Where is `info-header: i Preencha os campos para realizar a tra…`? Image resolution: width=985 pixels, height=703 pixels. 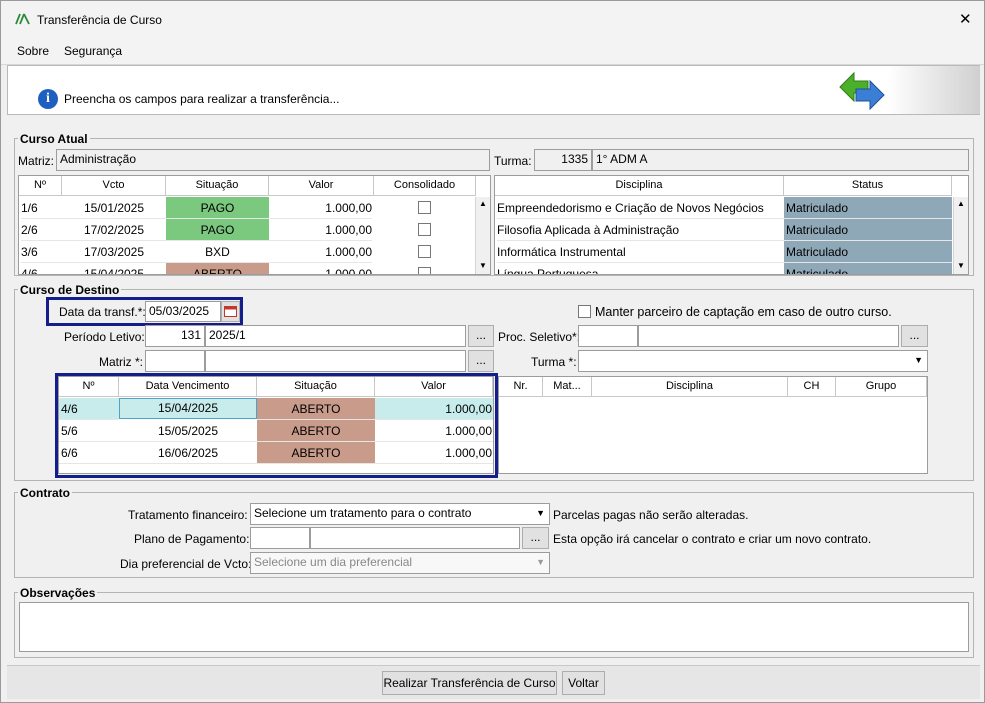
info-header: i Preencha os campos para realizar a tra… is located at coordinates (493, 90).